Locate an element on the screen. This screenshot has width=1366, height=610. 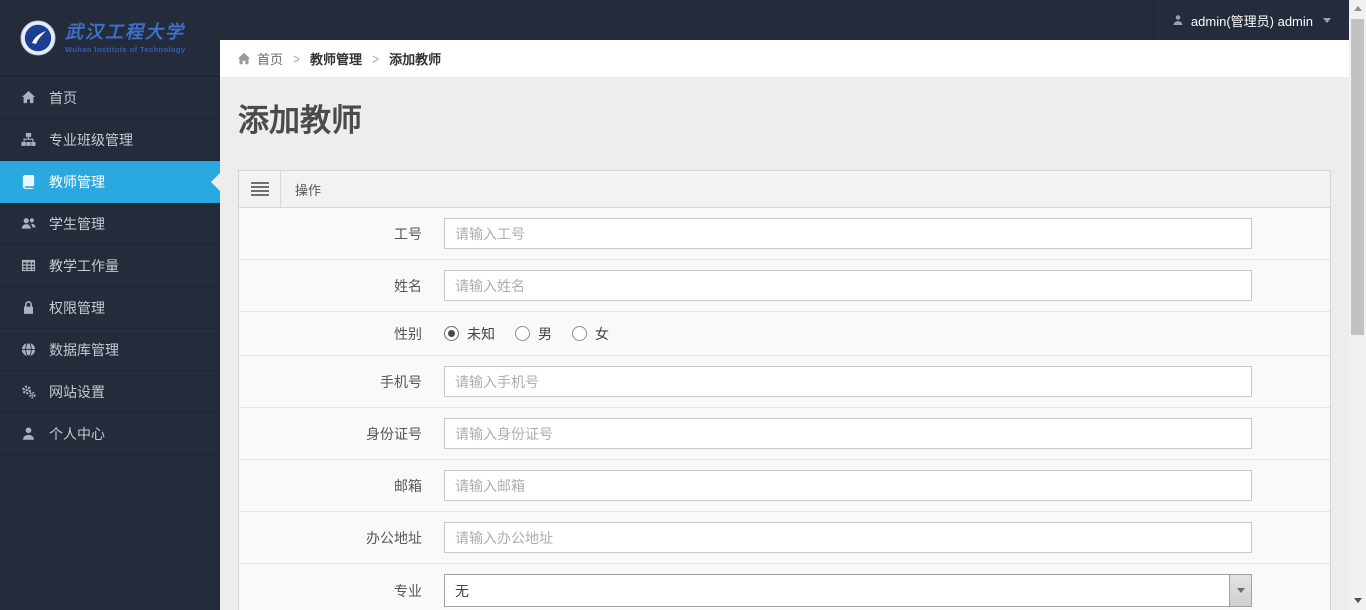
breadcrumb-teacher-mgmt: 教师管理 is located at coordinates (336, 58).